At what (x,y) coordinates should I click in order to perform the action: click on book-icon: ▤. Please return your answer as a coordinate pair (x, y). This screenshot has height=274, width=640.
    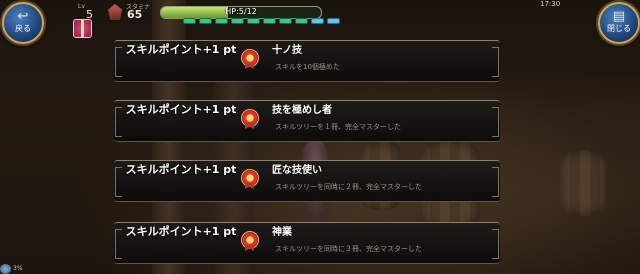
    Looking at the image, I should click on (619, 16).